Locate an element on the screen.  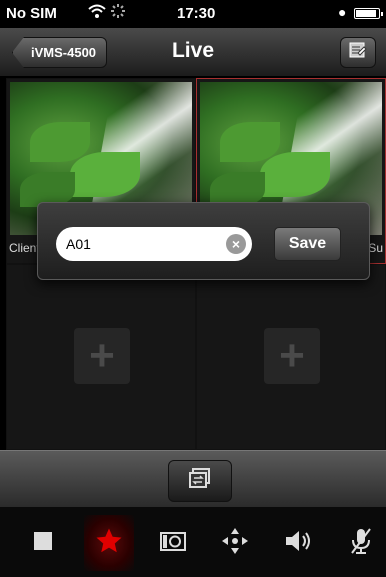
talk-mic-icon is located at coordinates (361, 543).